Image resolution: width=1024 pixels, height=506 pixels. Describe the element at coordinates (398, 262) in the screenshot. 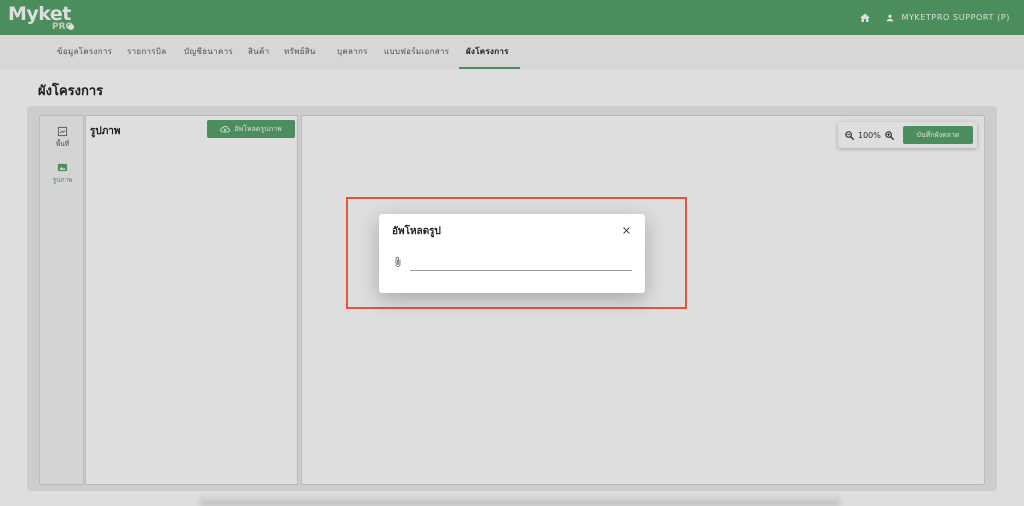

I see `paperclip-icon` at that location.